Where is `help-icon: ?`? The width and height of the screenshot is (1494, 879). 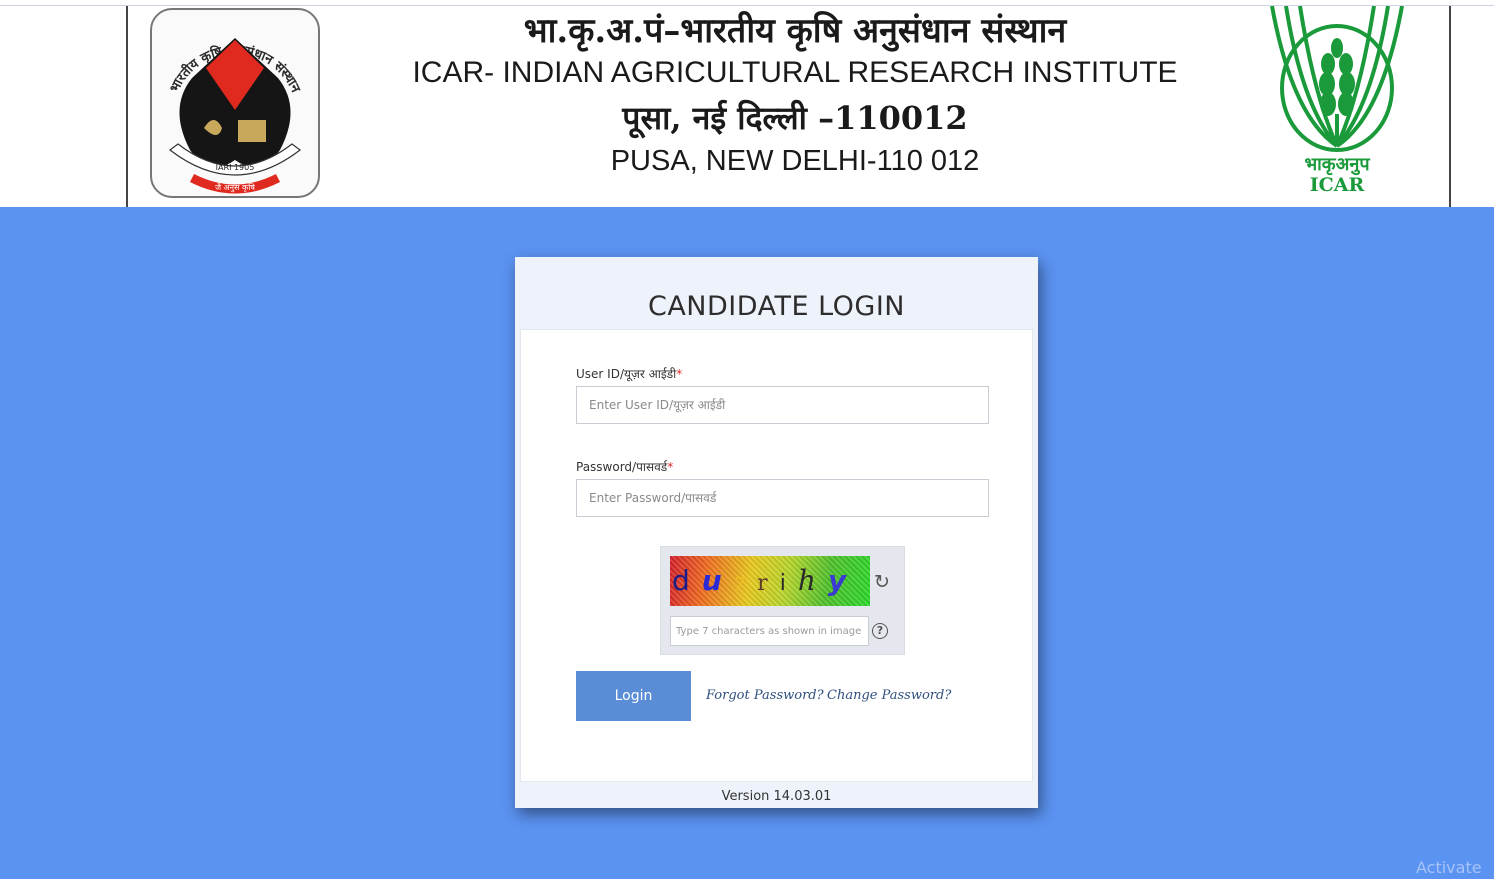
help-icon: ? is located at coordinates (880, 631).